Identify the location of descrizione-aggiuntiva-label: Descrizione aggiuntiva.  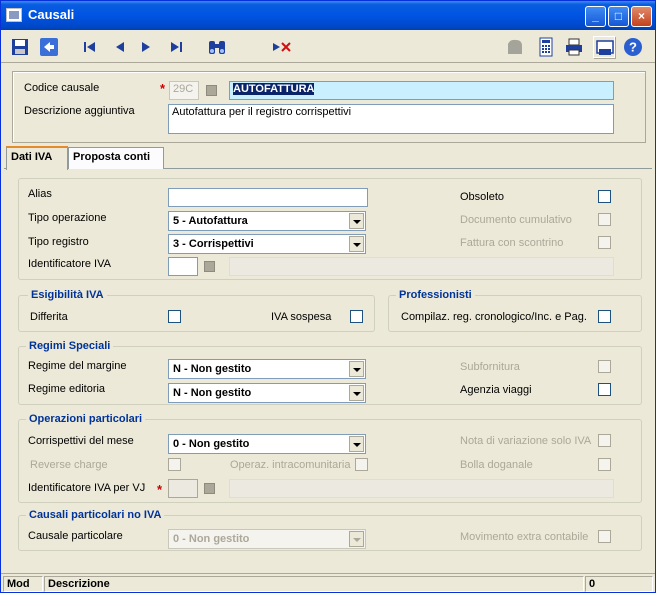
(79, 111).